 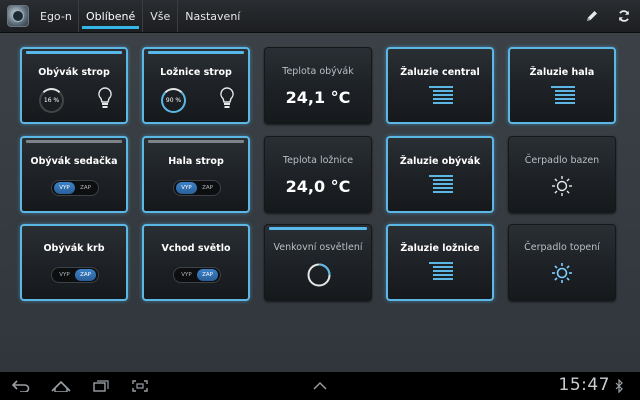 What do you see at coordinates (74, 174) in the screenshot?
I see `tile-obyvak-sedacka: Obývák sedačka VYP ZAP` at bounding box center [74, 174].